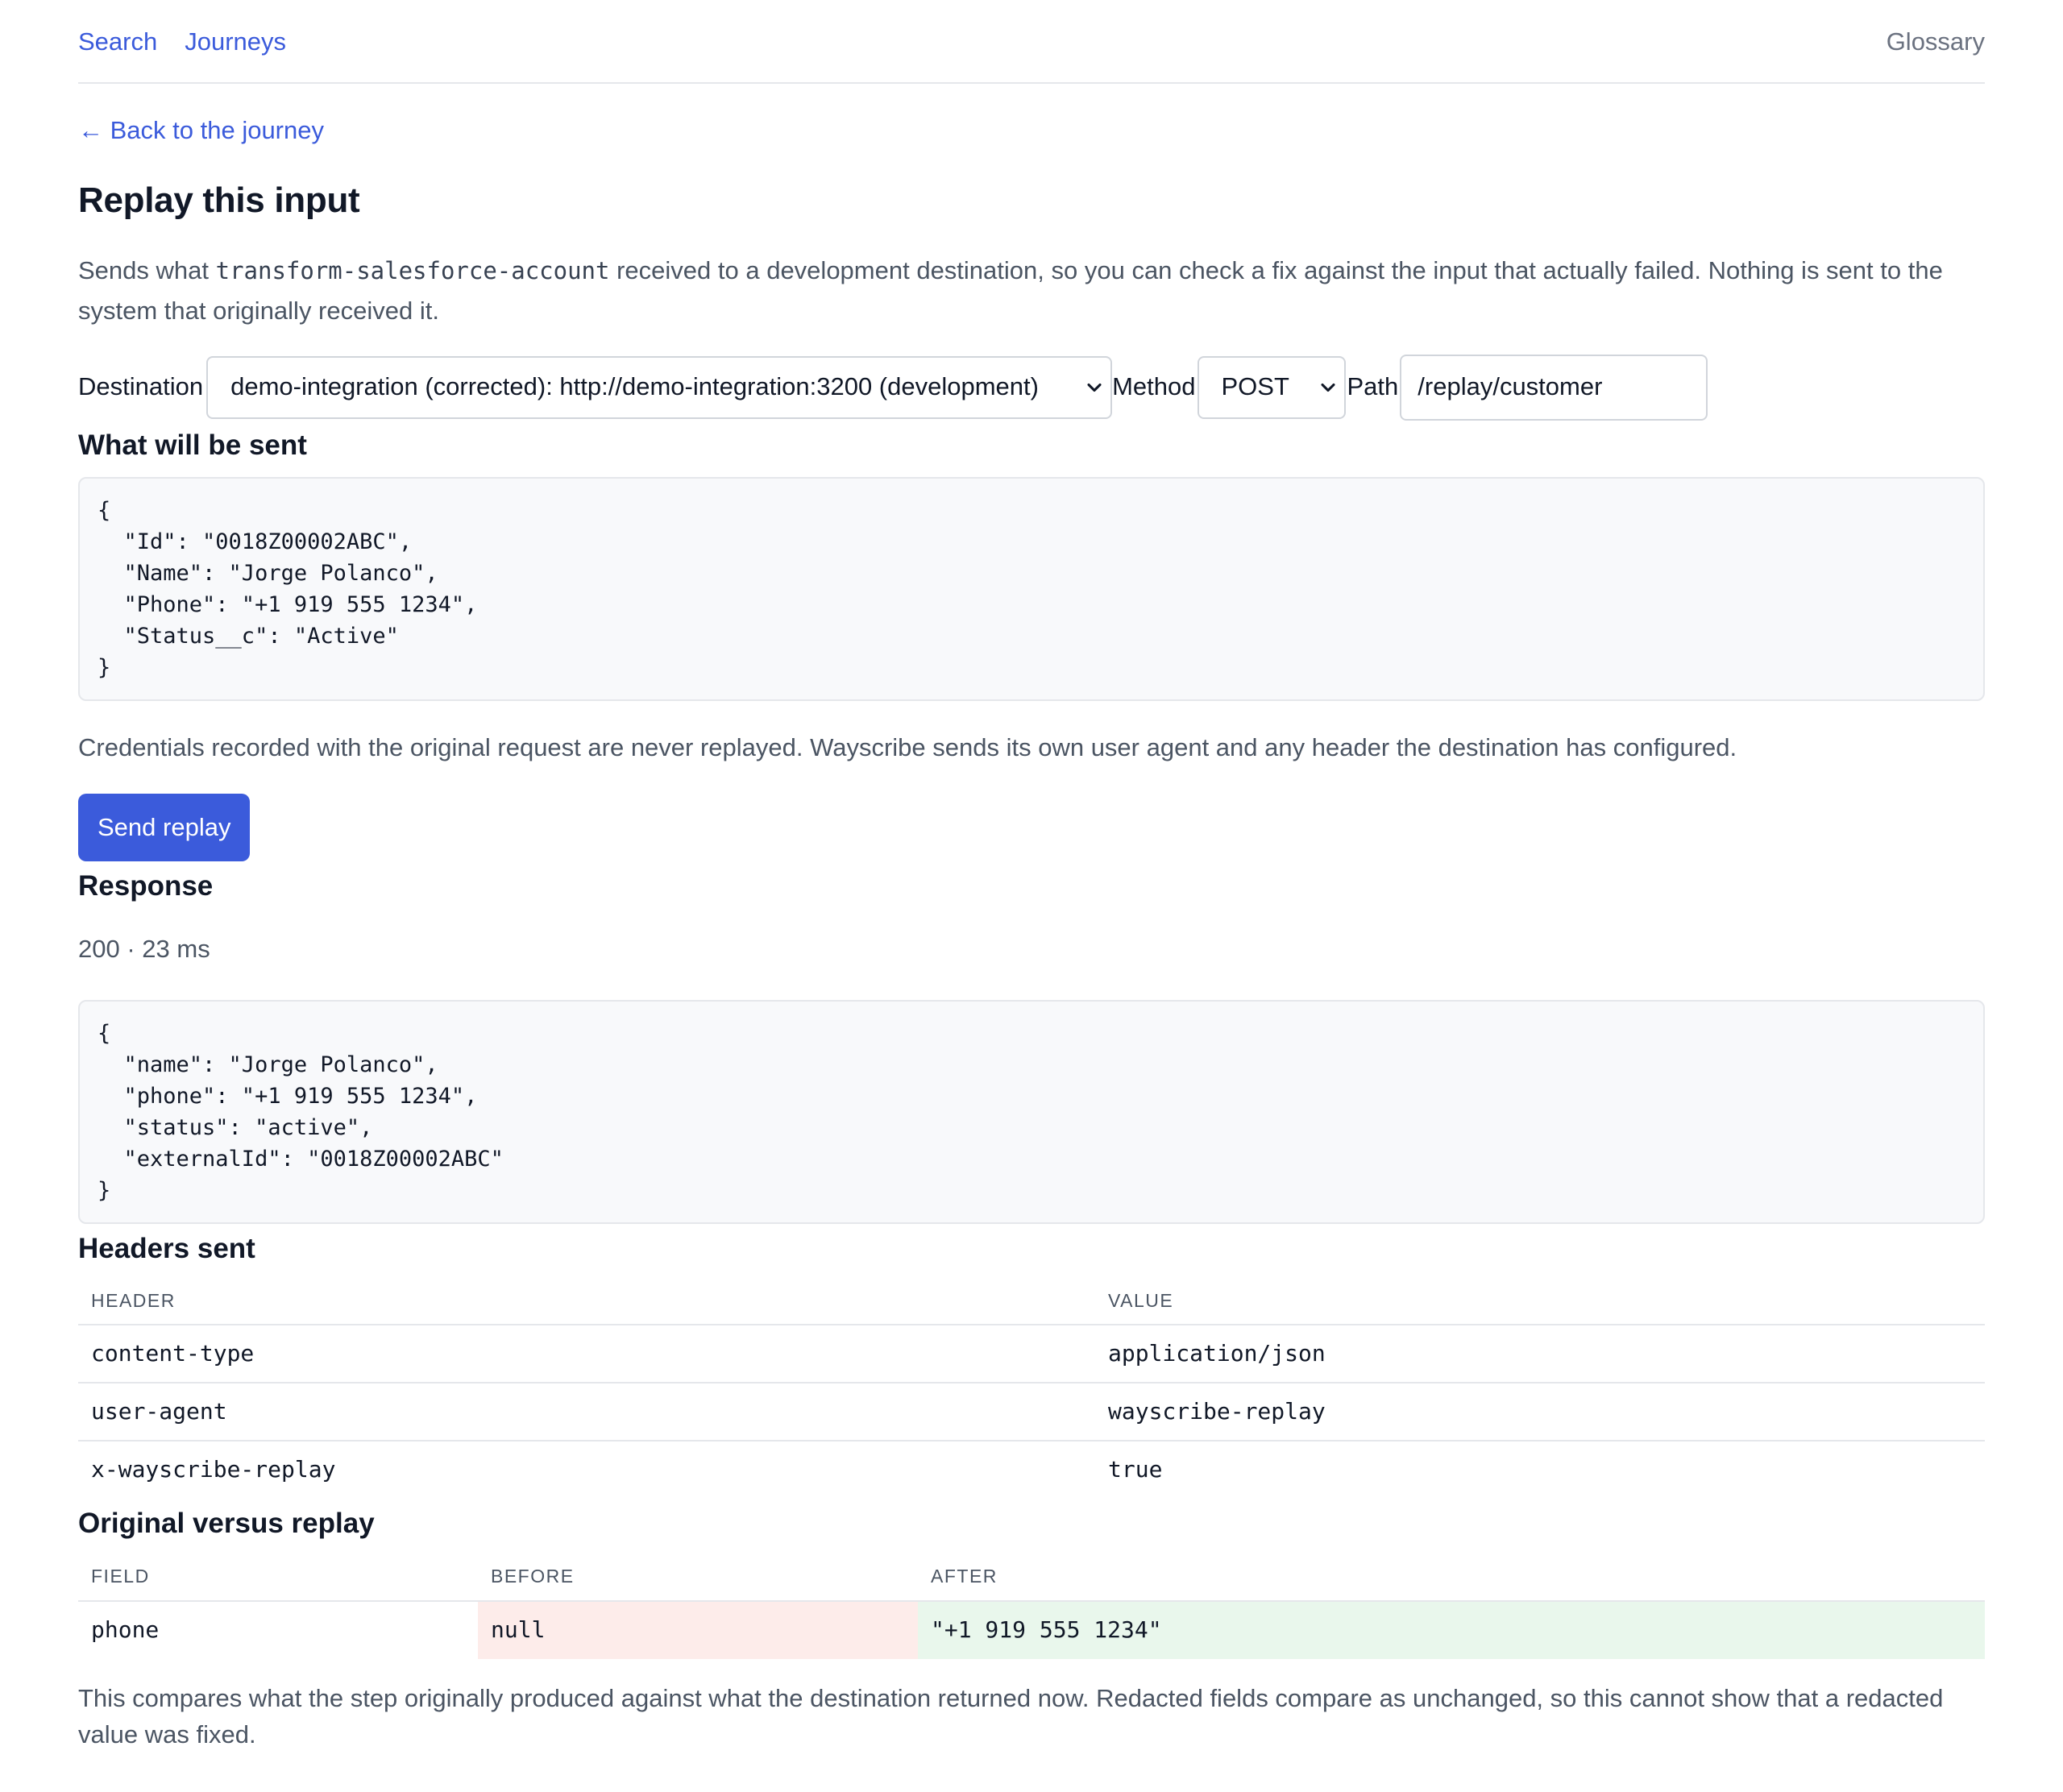  I want to click on table-header-row: Header Value, so click(1031, 1301).